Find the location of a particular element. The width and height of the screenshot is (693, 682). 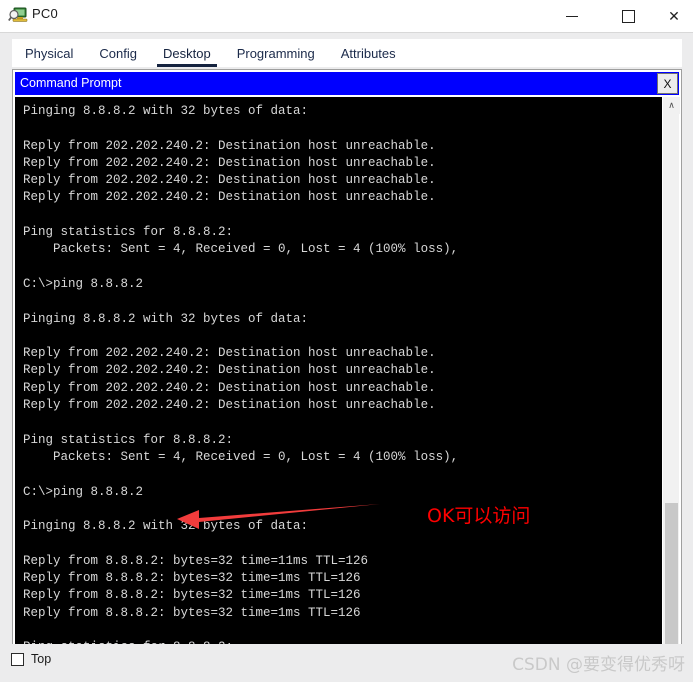

maximize-button is located at coordinates (628, 16).